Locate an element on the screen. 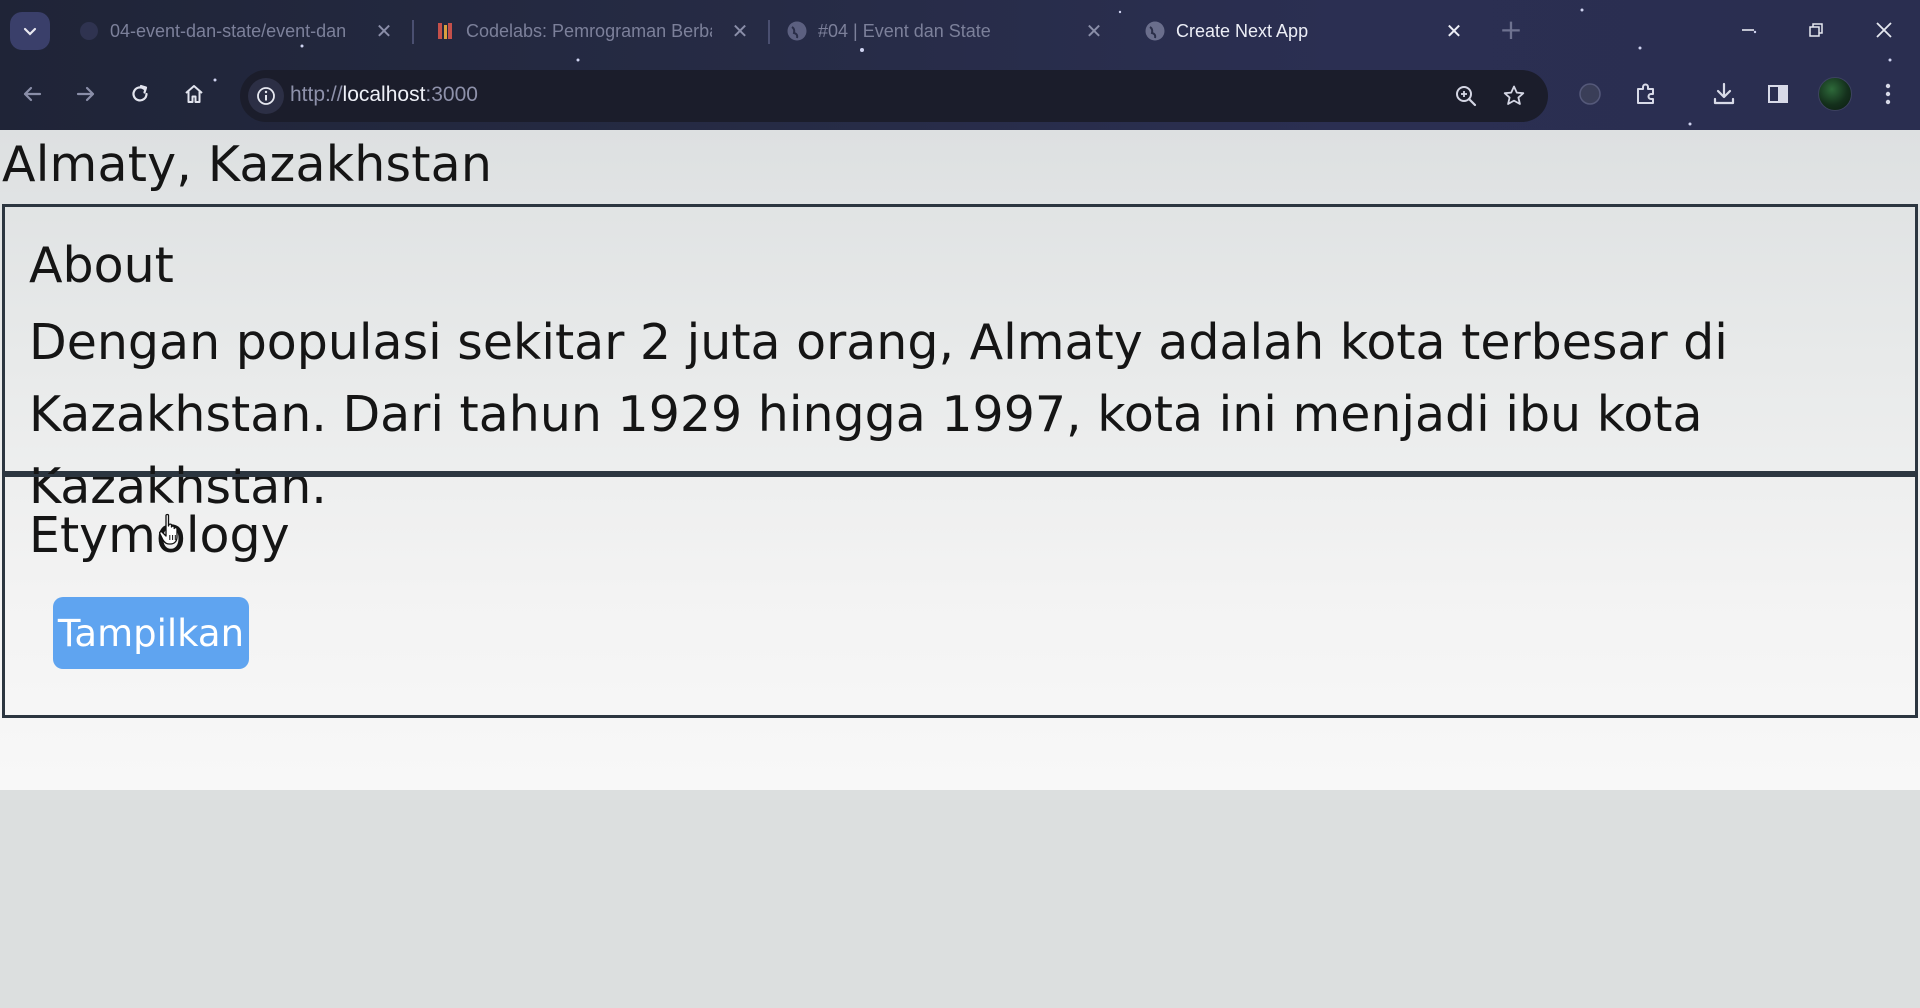  tab-search-button is located at coordinates (30, 31).